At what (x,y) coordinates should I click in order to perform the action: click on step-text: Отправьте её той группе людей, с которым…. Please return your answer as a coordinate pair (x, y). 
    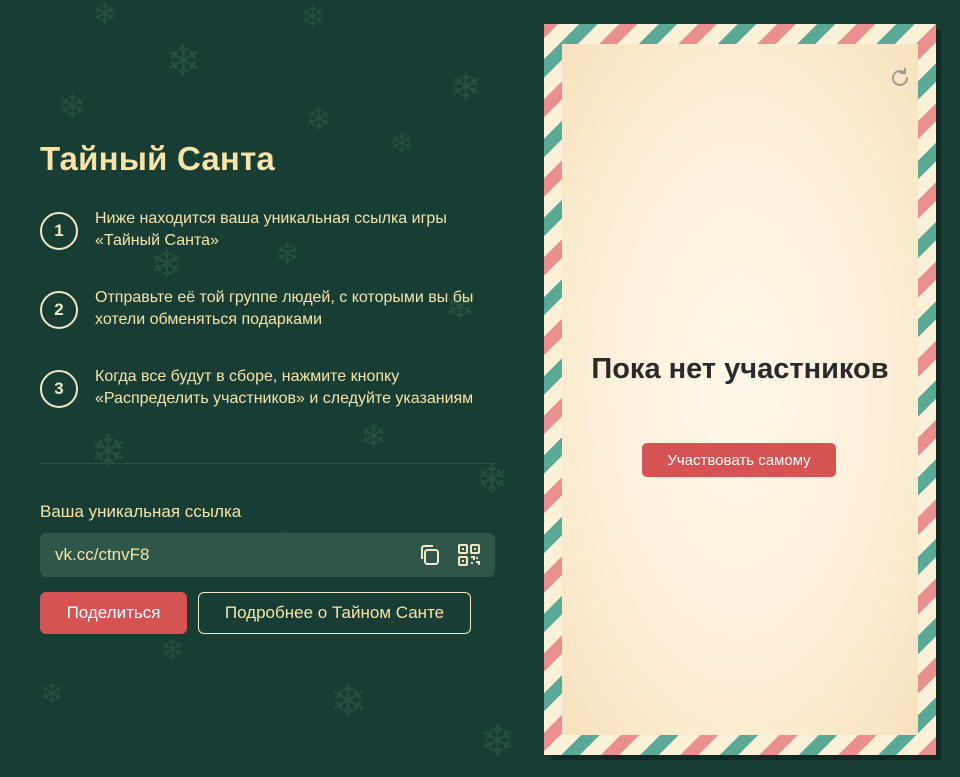
    Looking at the image, I should click on (284, 308).